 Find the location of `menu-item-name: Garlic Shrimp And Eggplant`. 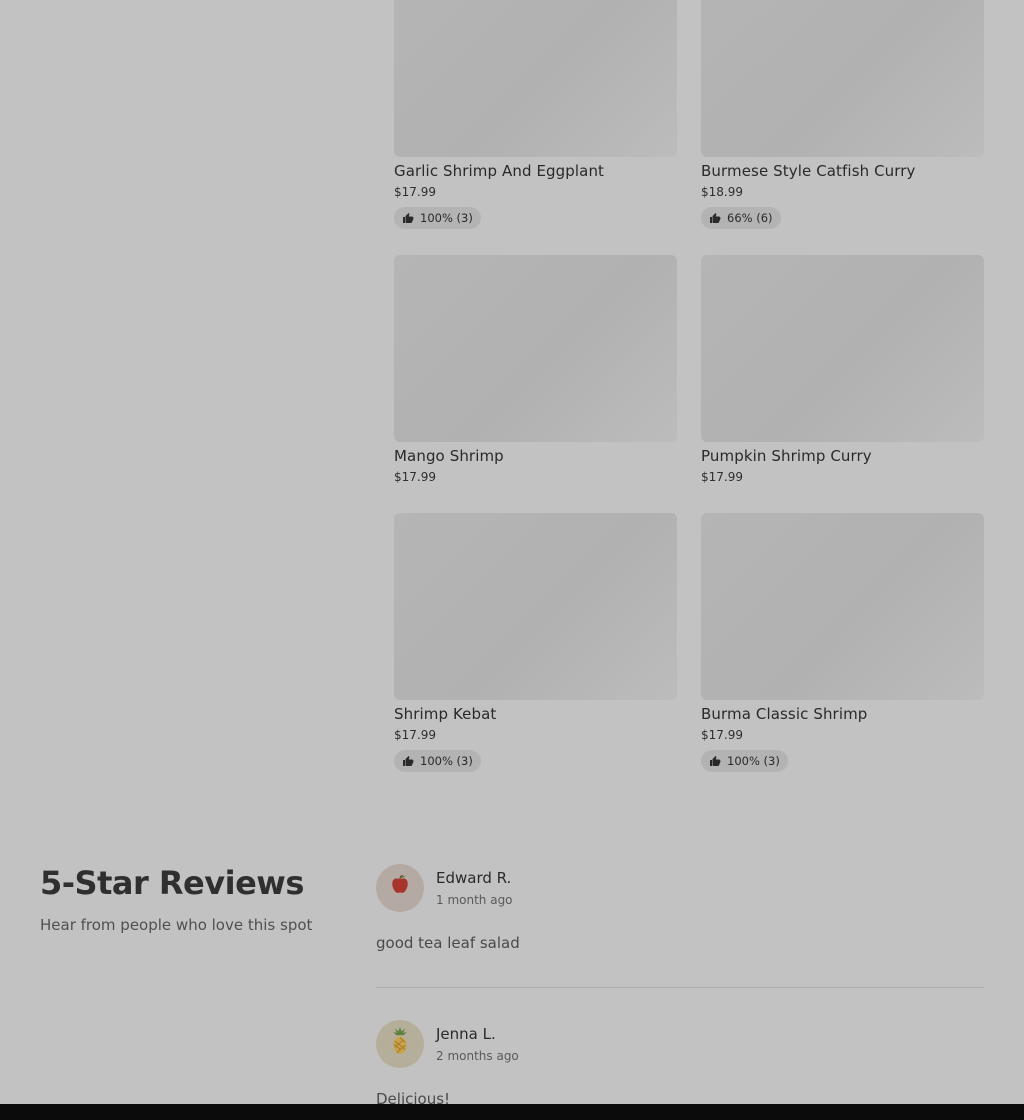

menu-item-name: Garlic Shrimp And Eggplant is located at coordinates (499, 171).